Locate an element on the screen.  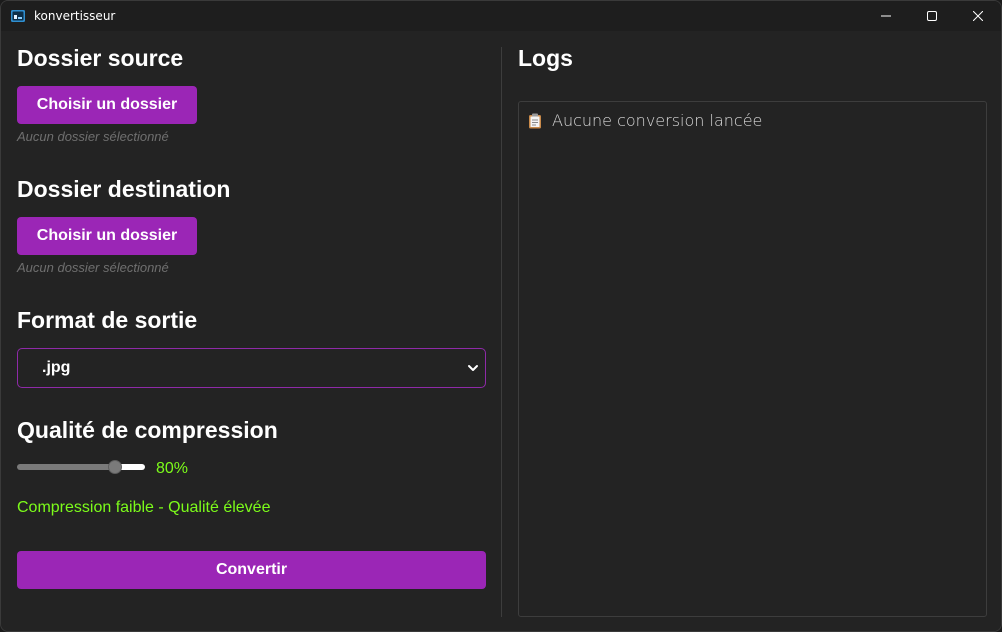
slider-track-filled is located at coordinates (66, 467).